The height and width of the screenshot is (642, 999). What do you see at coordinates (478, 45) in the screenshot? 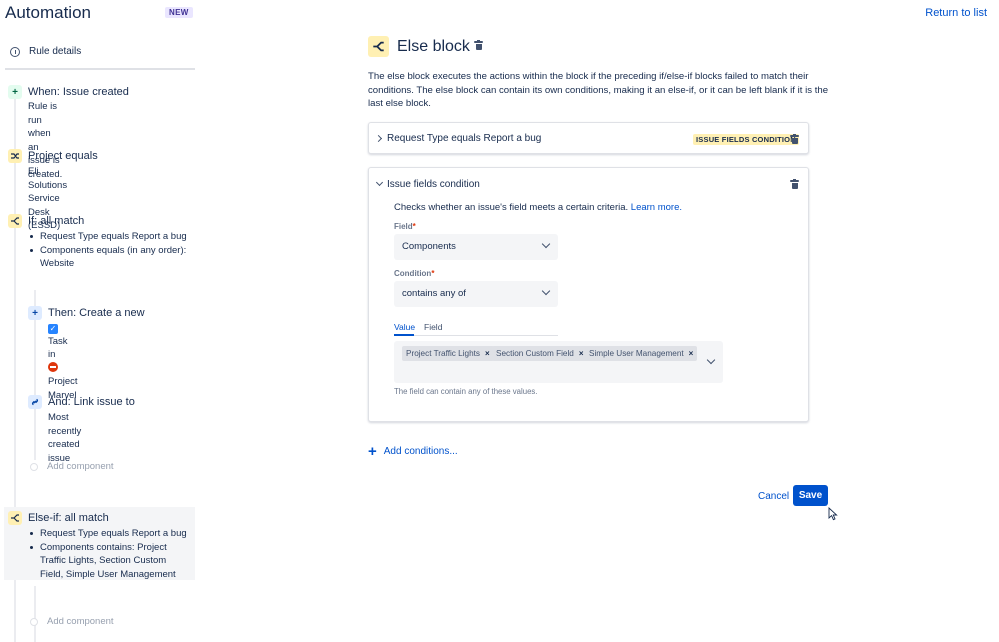
I see `delete-block-icon` at bounding box center [478, 45].